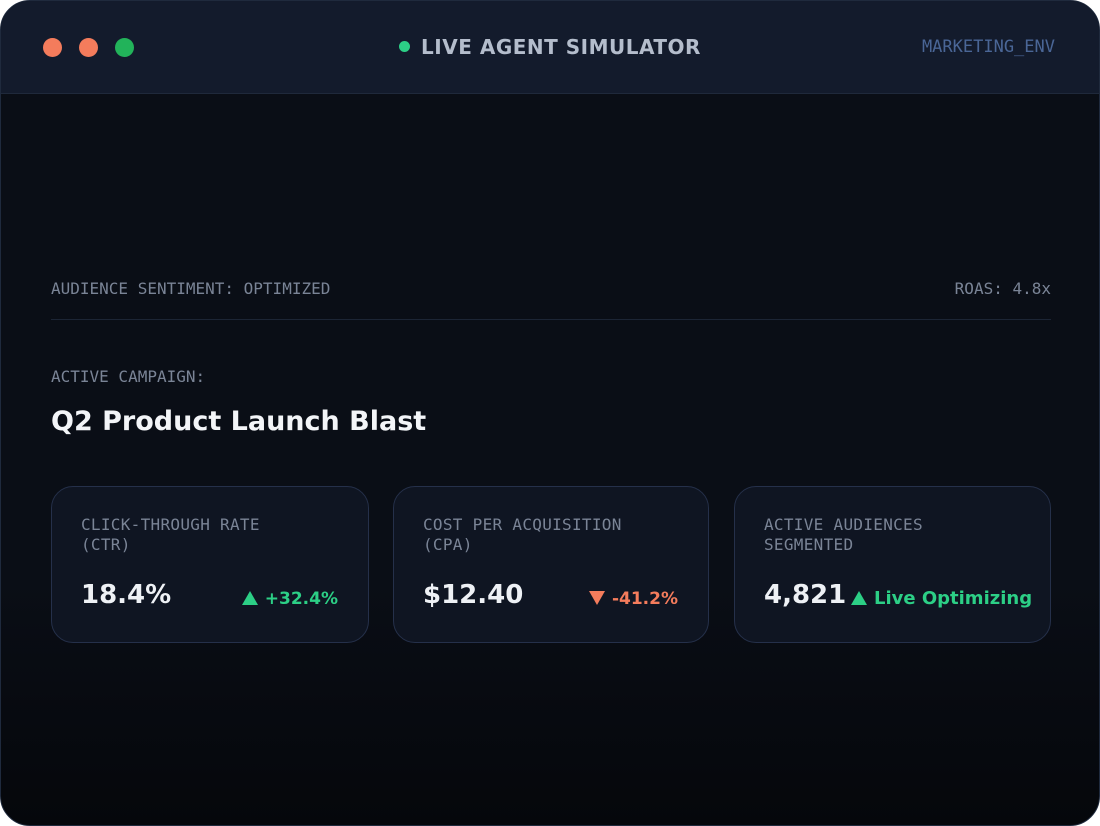 The image size is (1100, 826). What do you see at coordinates (522, 535) in the screenshot?
I see `metric-label: COST PER ACQUISITION (CPA)` at bounding box center [522, 535].